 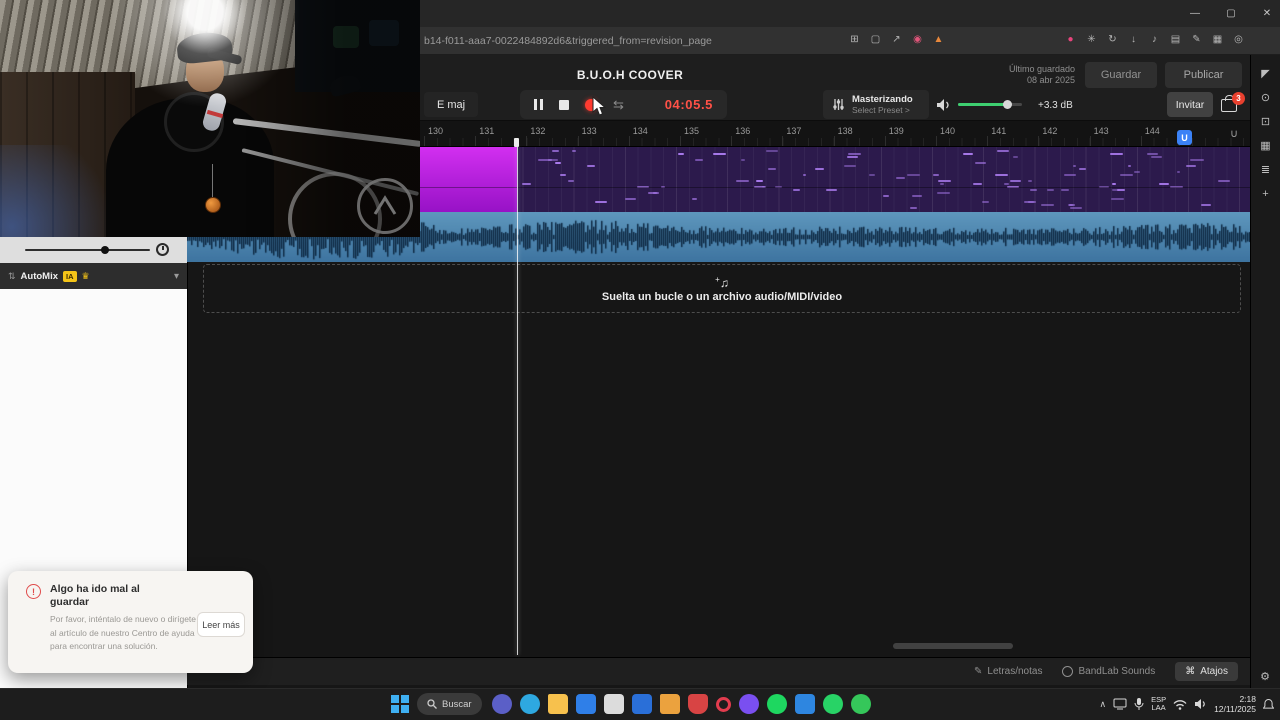 What do you see at coordinates (1266, 98) in the screenshot?
I see `video-icon: ⊙` at bounding box center [1266, 98].